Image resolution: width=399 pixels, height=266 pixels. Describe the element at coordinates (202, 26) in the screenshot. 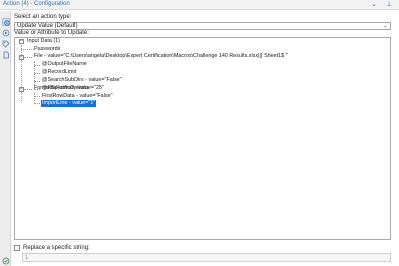

I see `action-type-dropdown: Update Value (Default) ⌄` at that location.